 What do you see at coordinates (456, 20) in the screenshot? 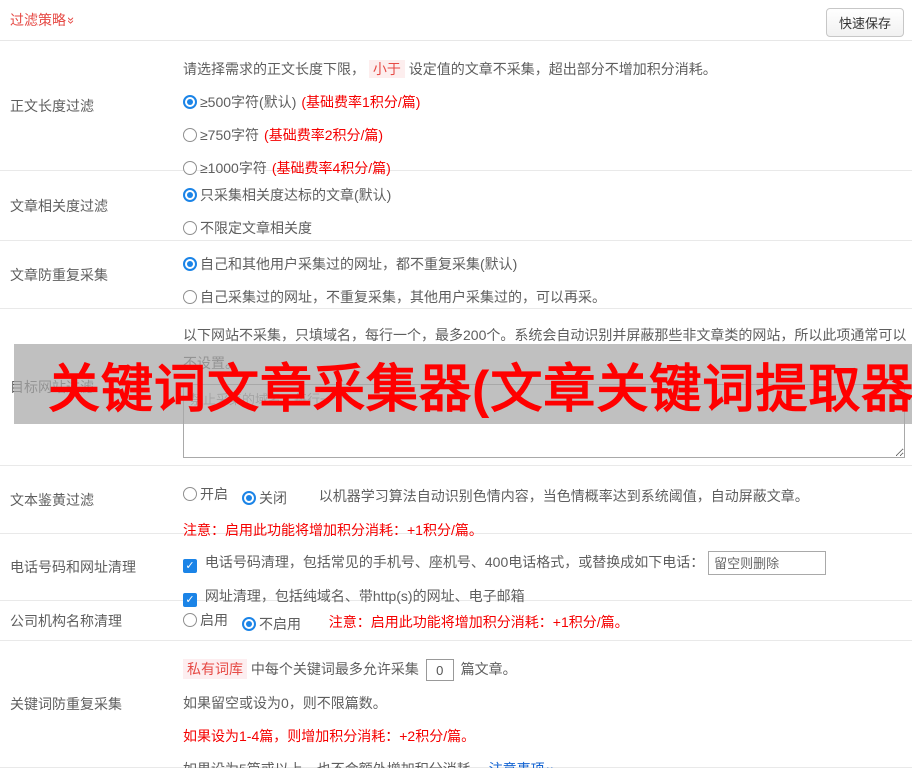
I see `top-bar: 过滤策略» 快速保存` at bounding box center [456, 20].